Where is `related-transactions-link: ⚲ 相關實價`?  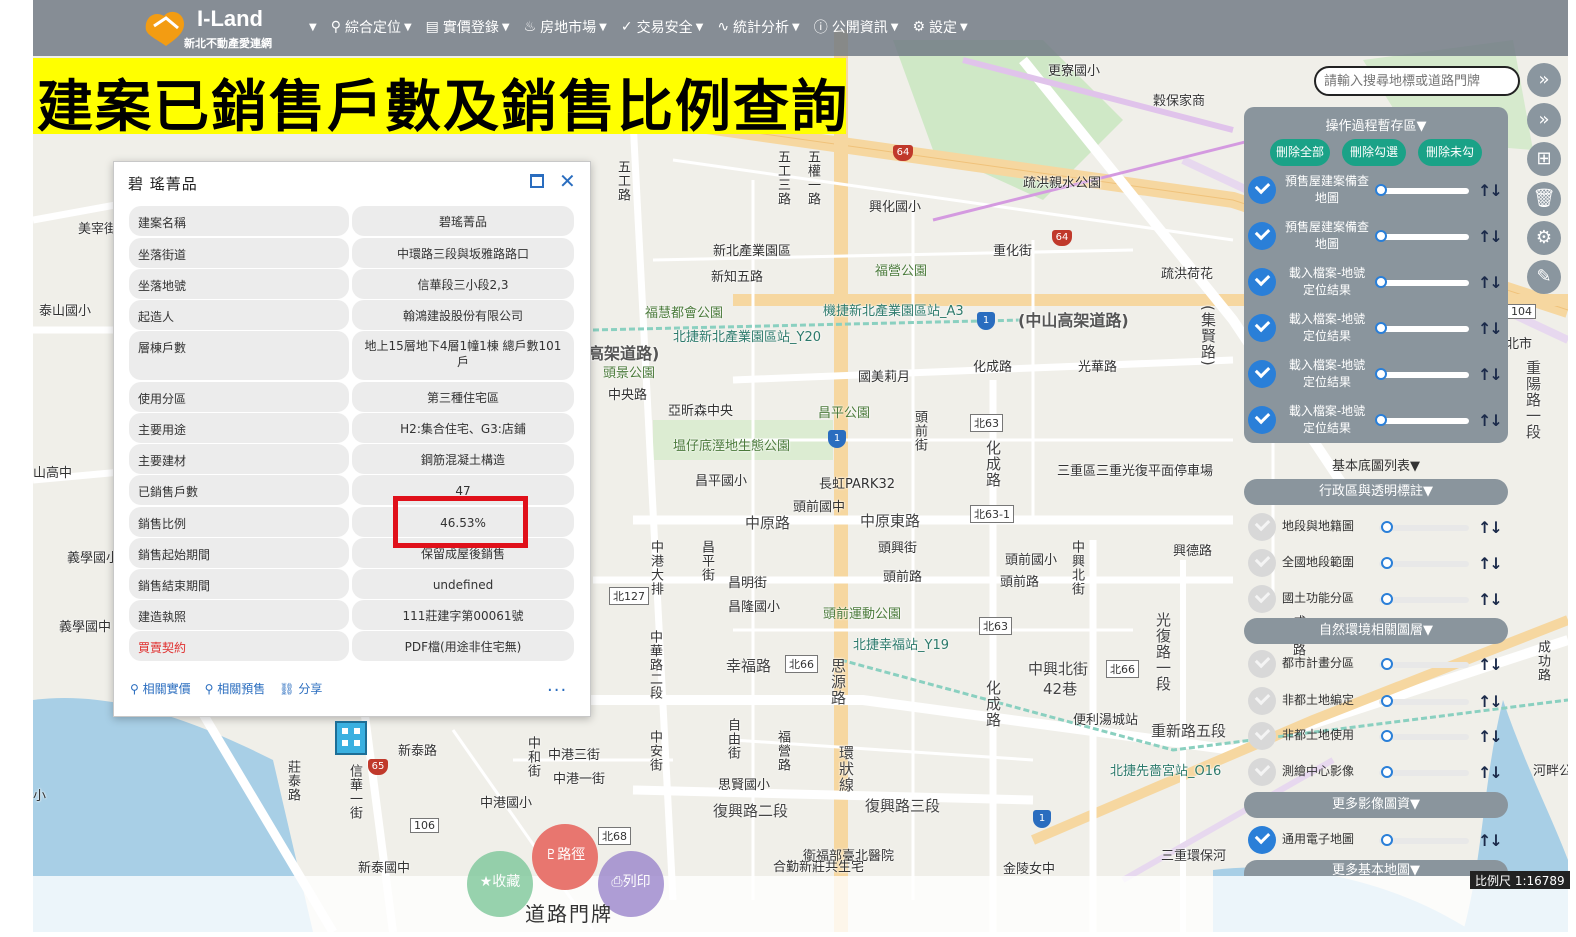
related-transactions-link: ⚲ 相關實價 is located at coordinates (160, 688).